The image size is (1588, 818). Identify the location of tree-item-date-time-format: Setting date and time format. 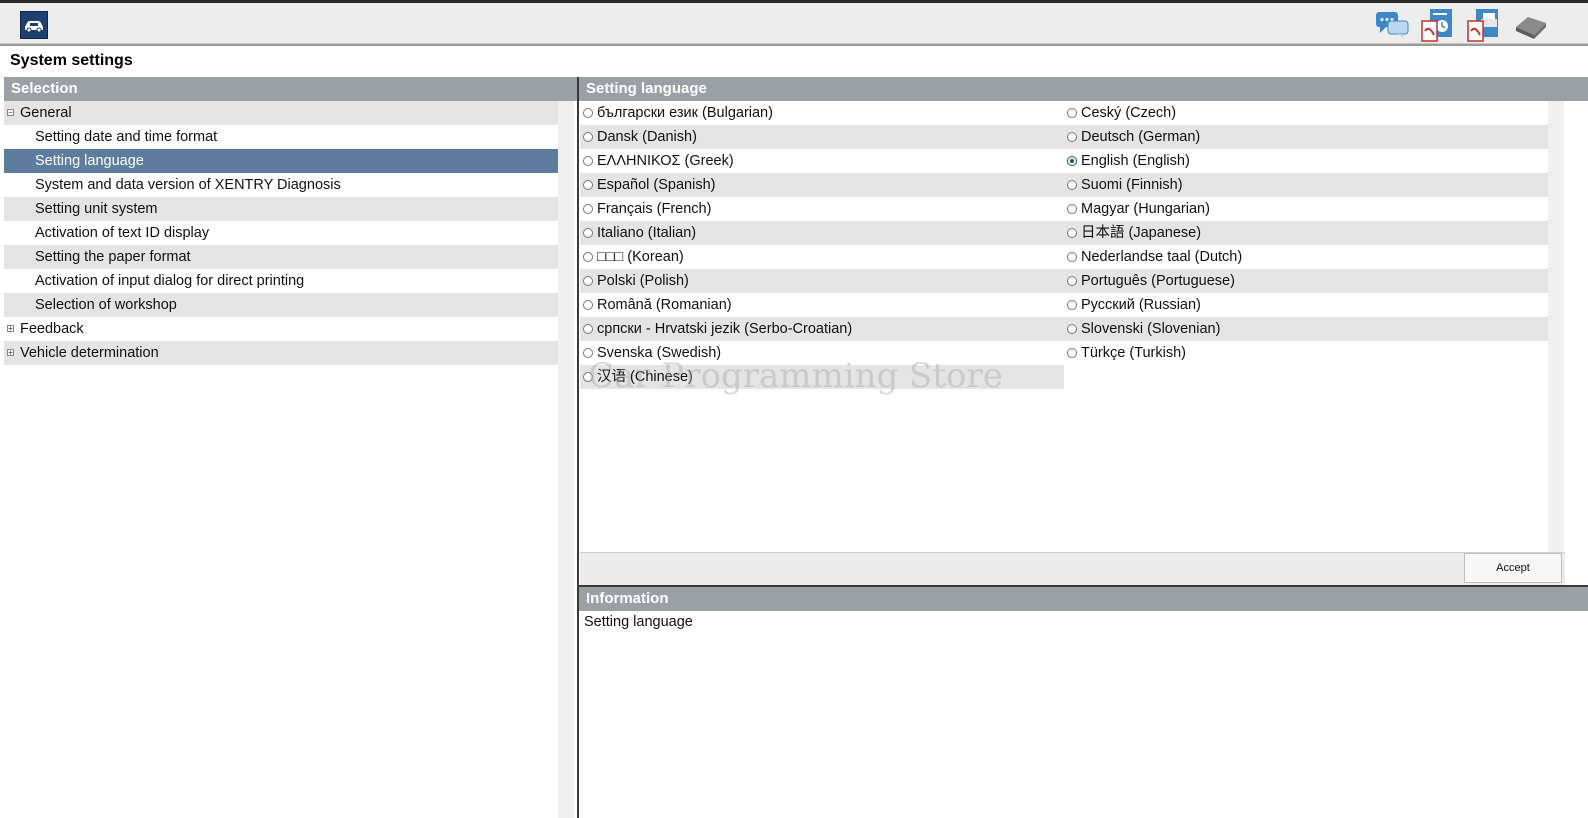
(281, 137).